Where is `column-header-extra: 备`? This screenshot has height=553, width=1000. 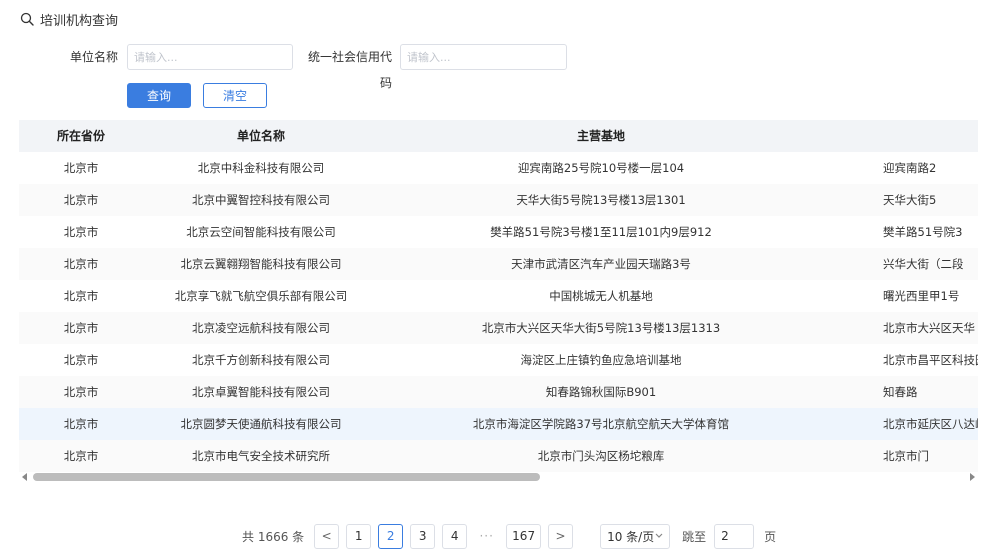
column-header-extra: 备 is located at coordinates (900, 136).